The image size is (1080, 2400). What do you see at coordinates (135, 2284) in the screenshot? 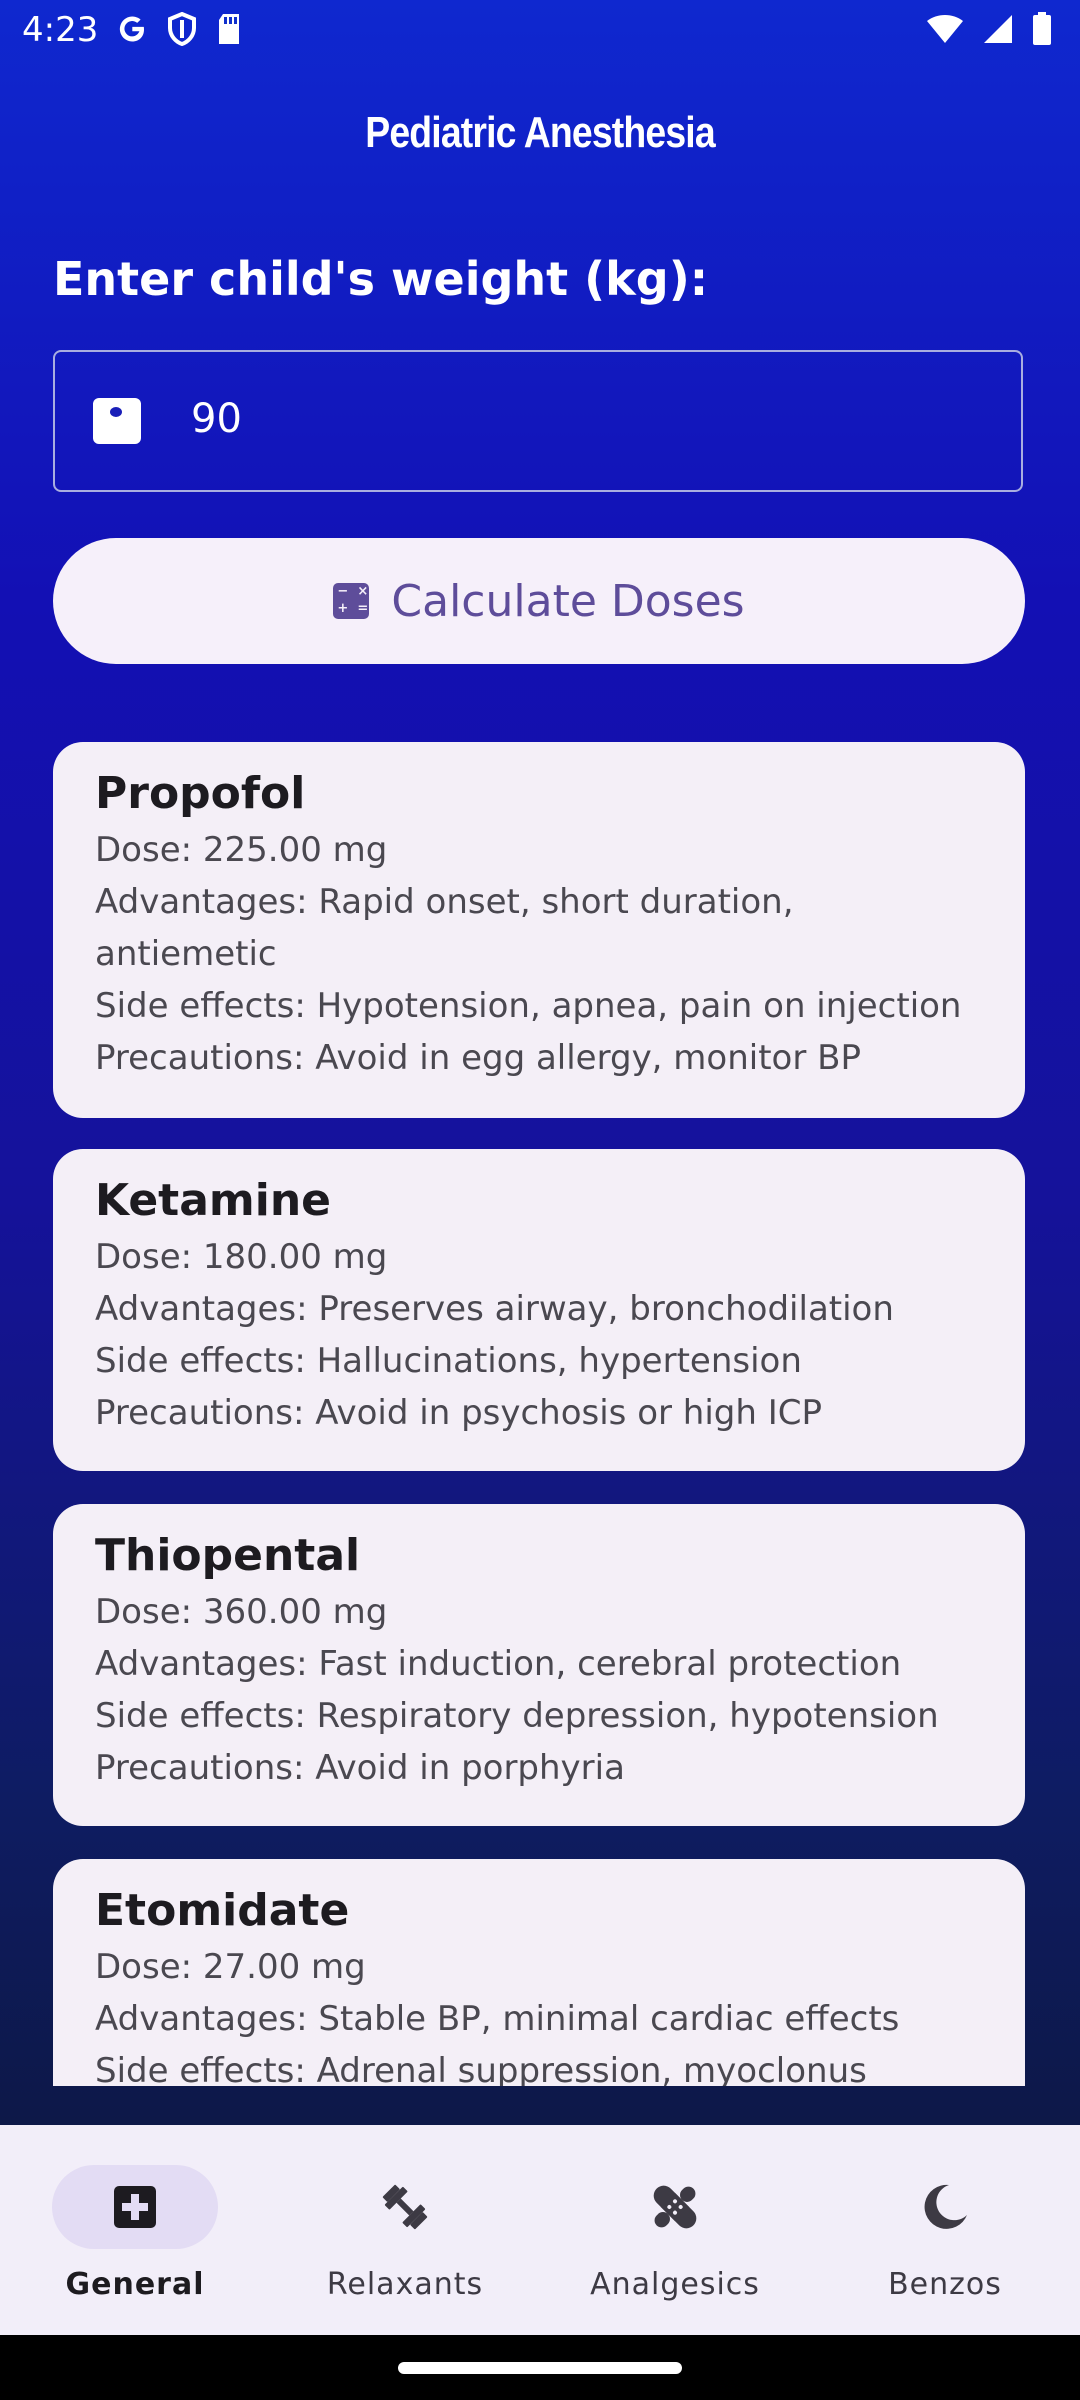
I see `nav-label: General` at bounding box center [135, 2284].